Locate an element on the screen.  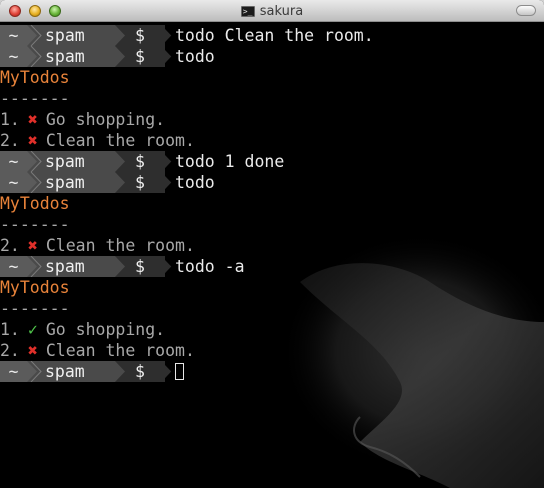
command-text: todo -a is located at coordinates (210, 266).